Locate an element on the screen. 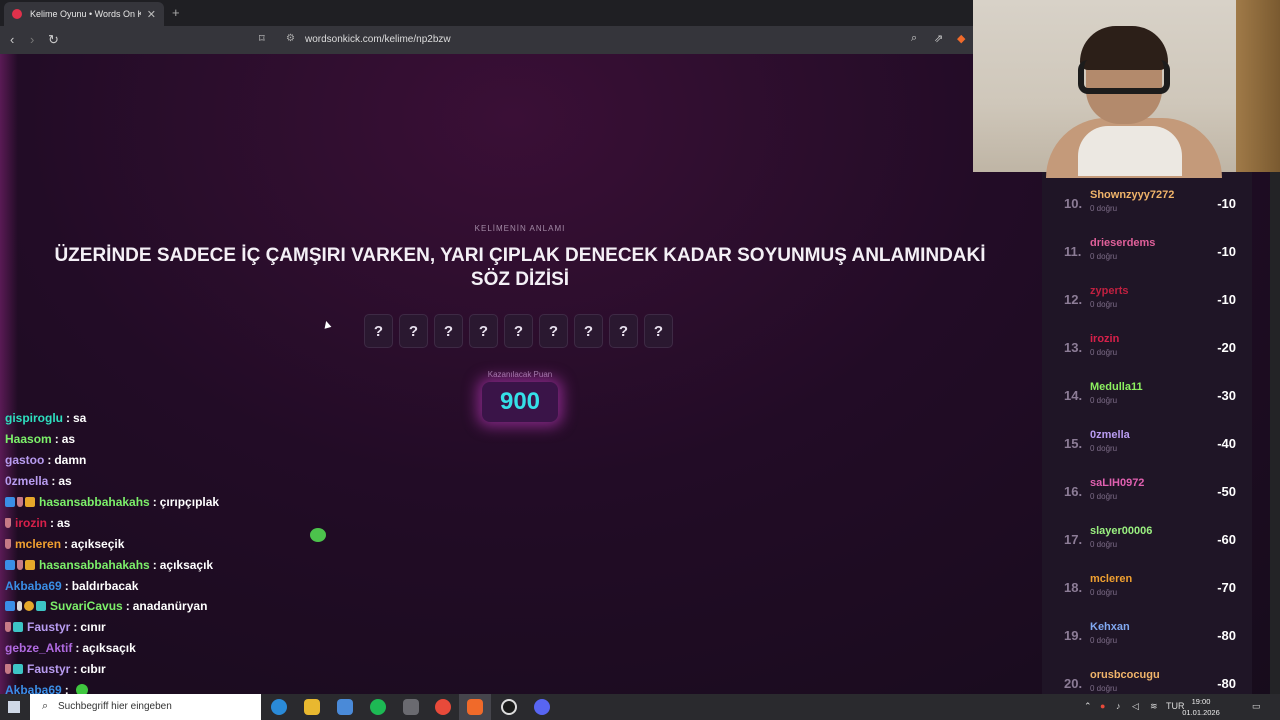 This screenshot has width=1280, height=720. site-info-icon: ⚙ is located at coordinates (290, 38).